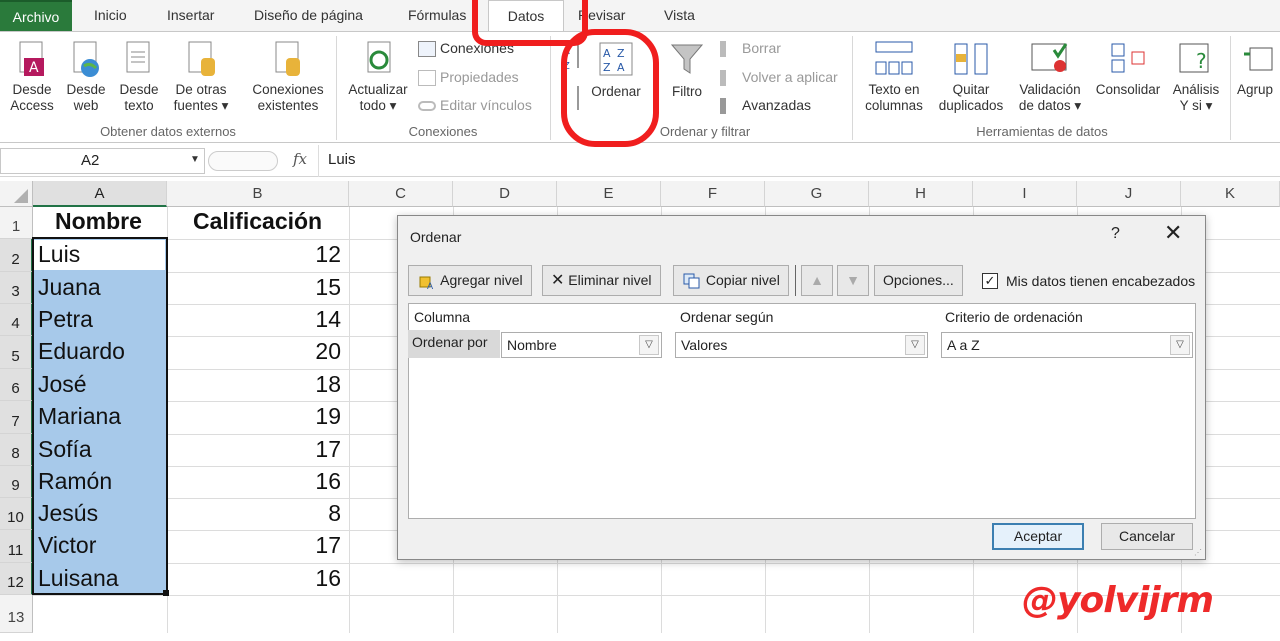 The image size is (1280, 641). What do you see at coordinates (581, 345) in the screenshot?
I see `sort-by-select: Nombre ▽` at bounding box center [581, 345].